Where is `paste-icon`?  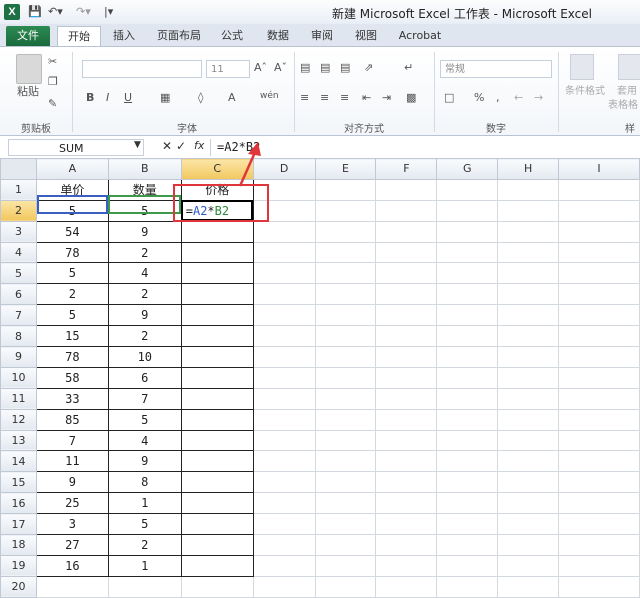
paste-icon is located at coordinates (29, 69).